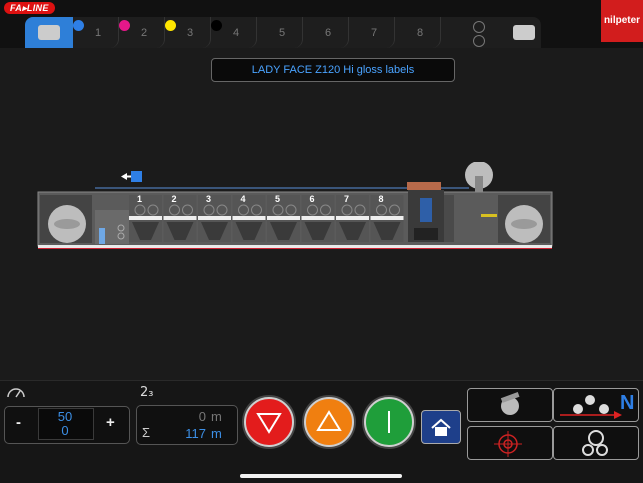  What do you see at coordinates (321, 476) in the screenshot?
I see `home-indicator` at bounding box center [321, 476].